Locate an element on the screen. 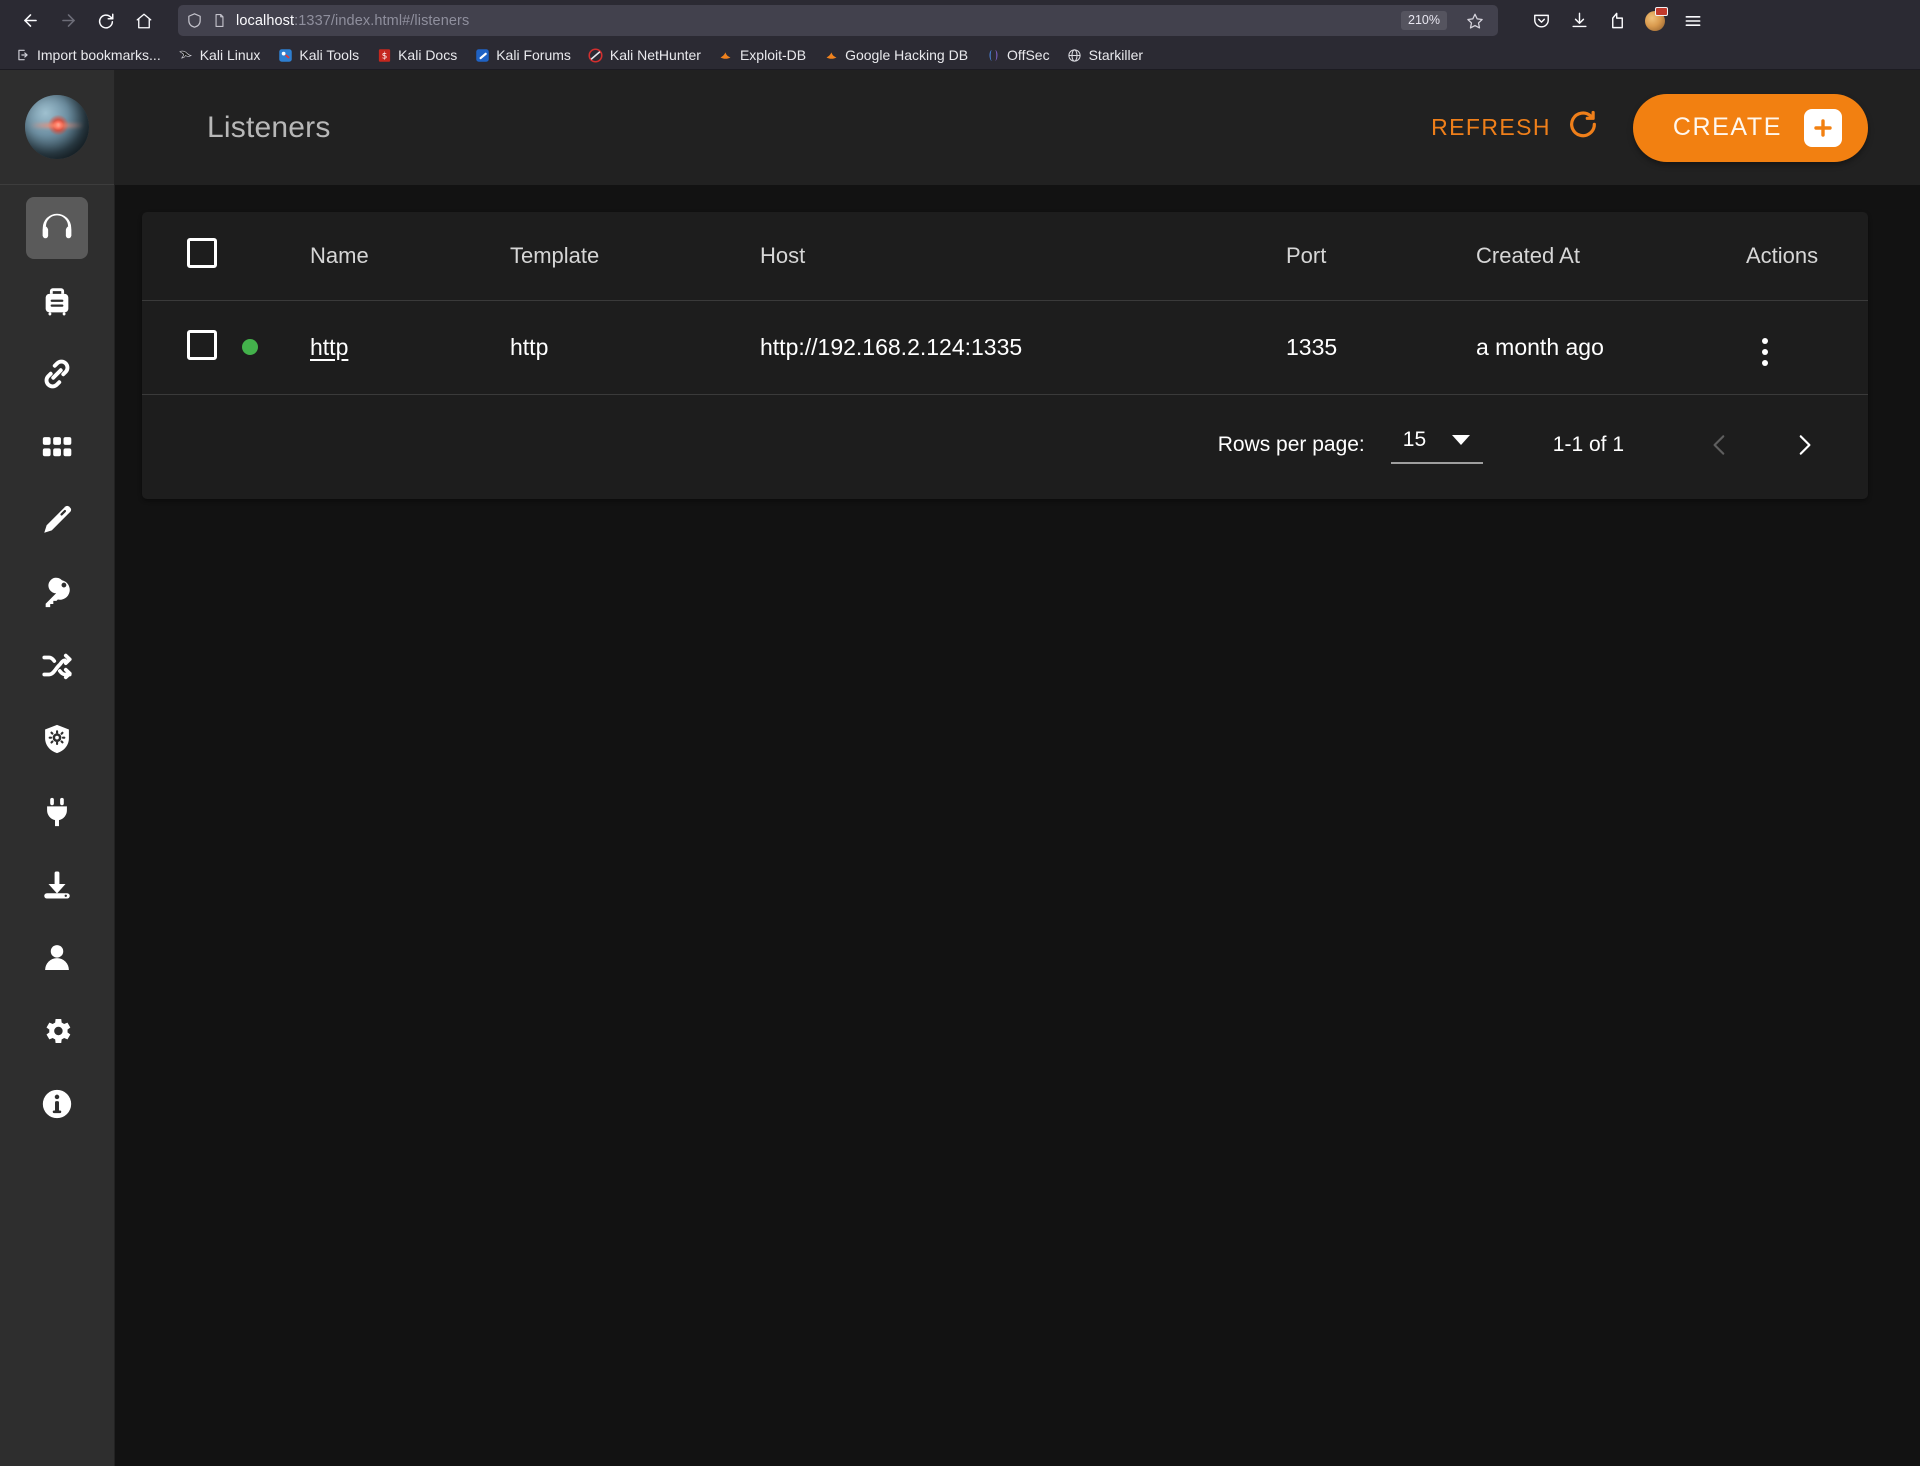 This screenshot has height=1466, width=1920. pocket-icon is located at coordinates (1541, 21).